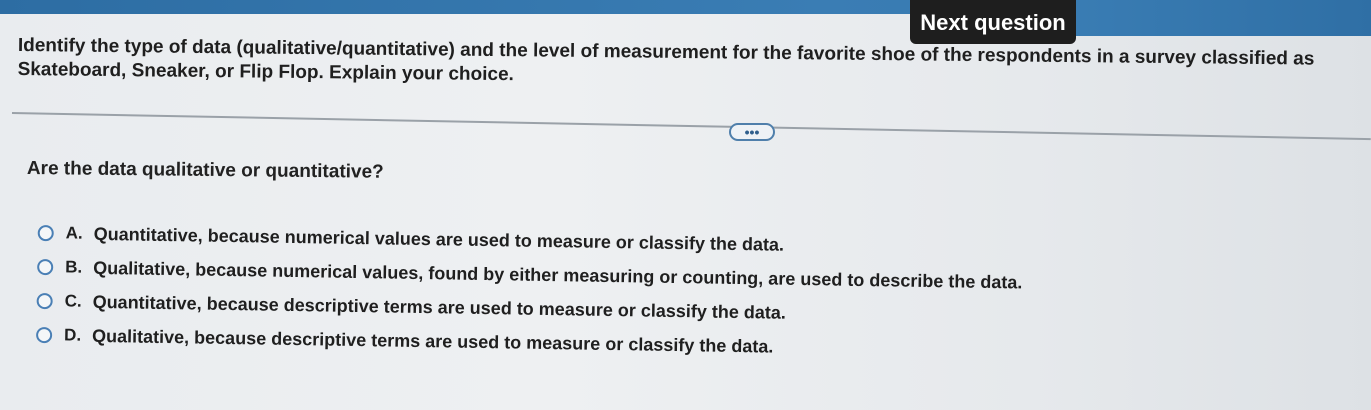 Image resolution: width=1371 pixels, height=410 pixels. Describe the element at coordinates (45, 233) in the screenshot. I see `radio-button-a` at that location.